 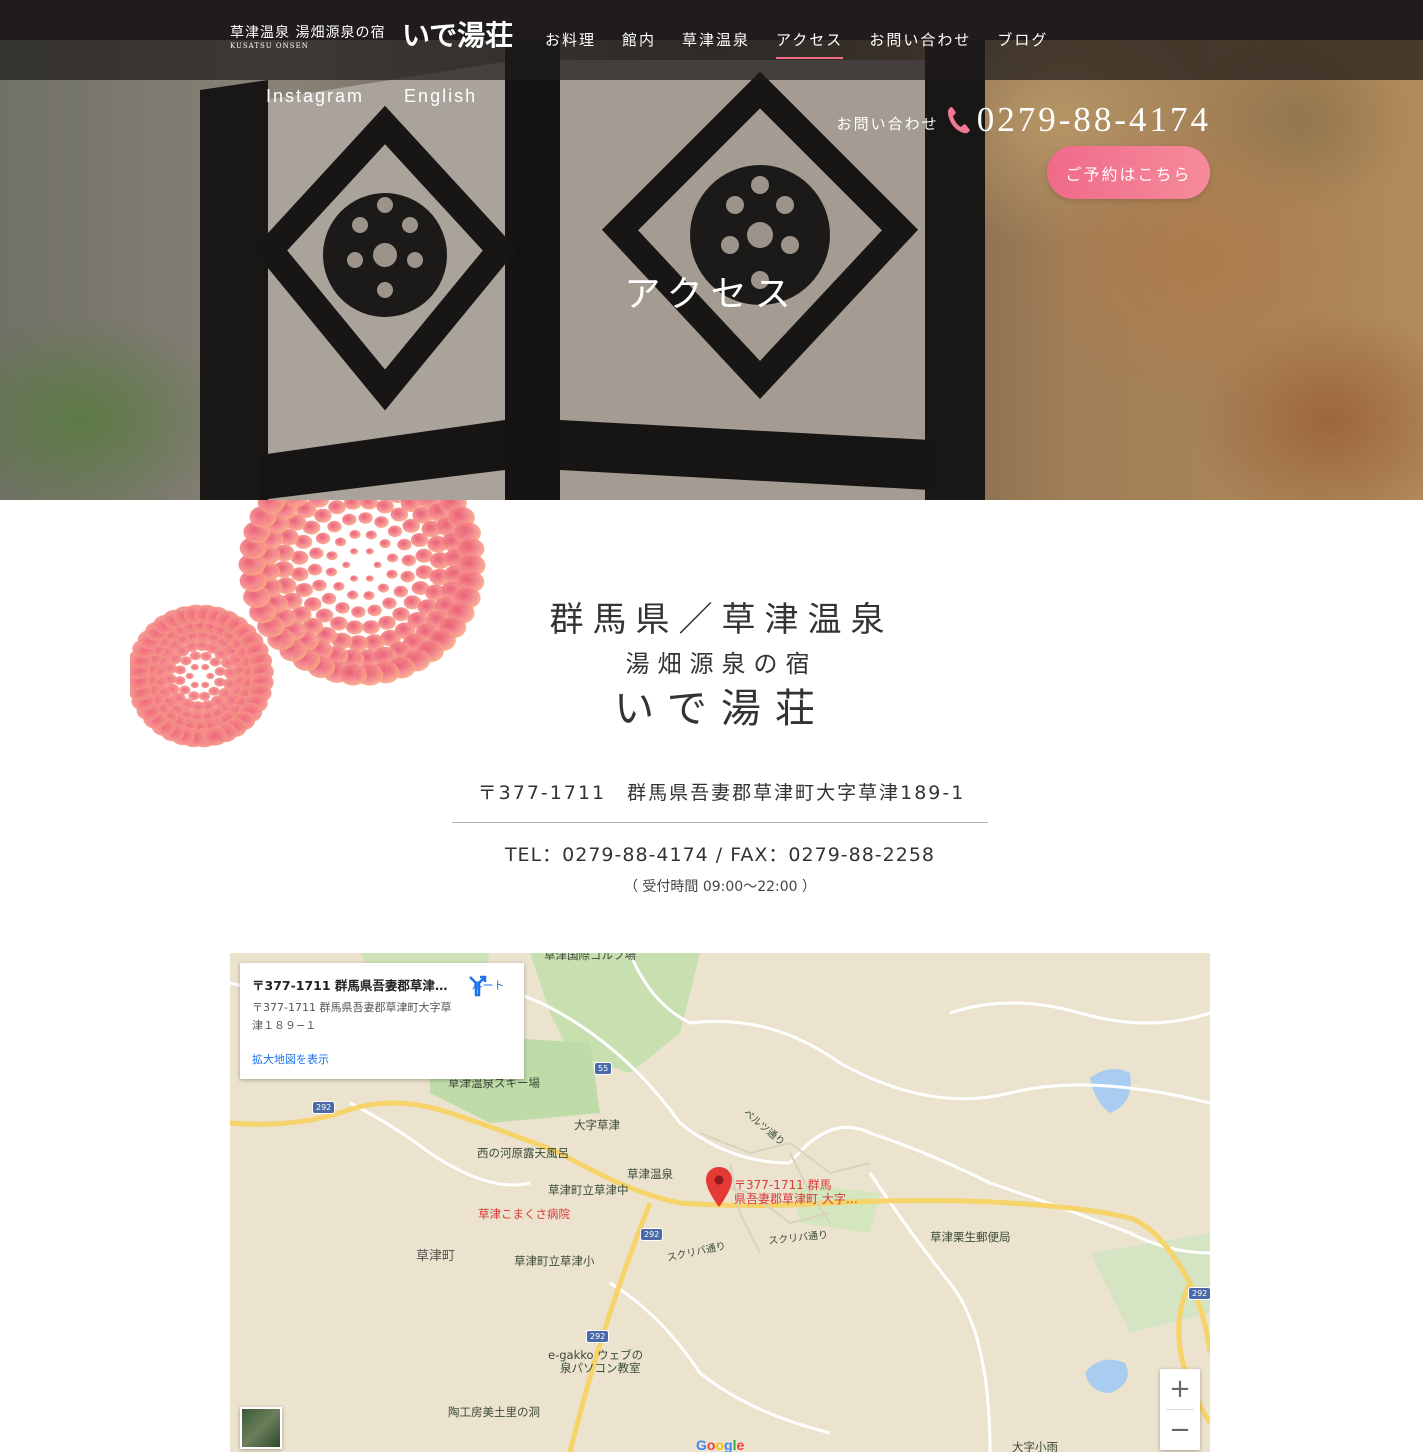 What do you see at coordinates (1035, 1446) in the screenshot?
I see `map-label-oaza-komame: 大字小雨` at bounding box center [1035, 1446].